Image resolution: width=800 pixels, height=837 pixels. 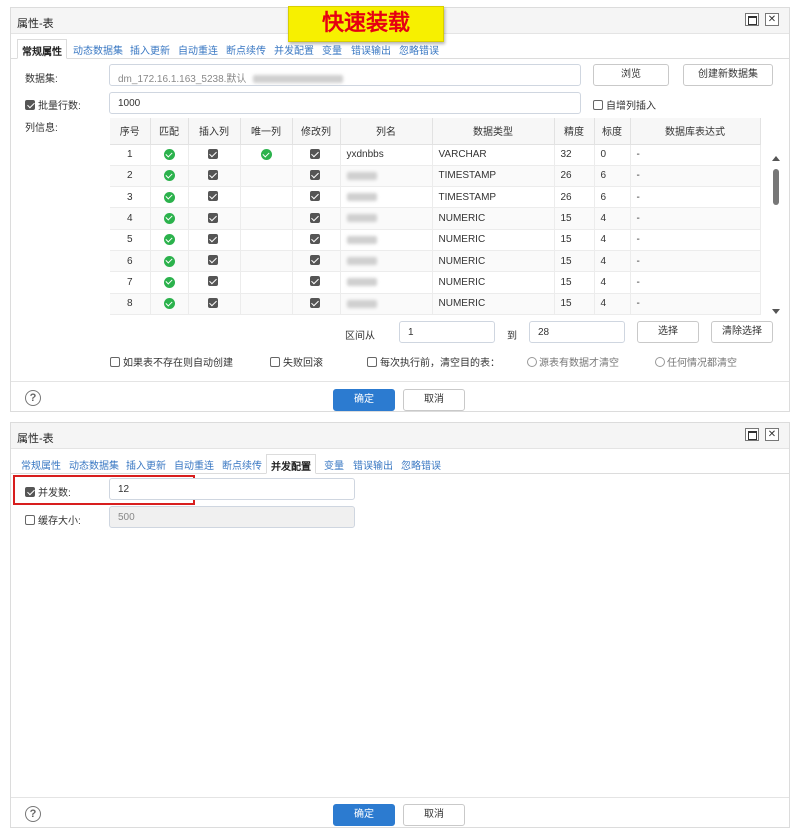 What do you see at coordinates (232, 489) in the screenshot?
I see `concurrency-input: 12` at bounding box center [232, 489].